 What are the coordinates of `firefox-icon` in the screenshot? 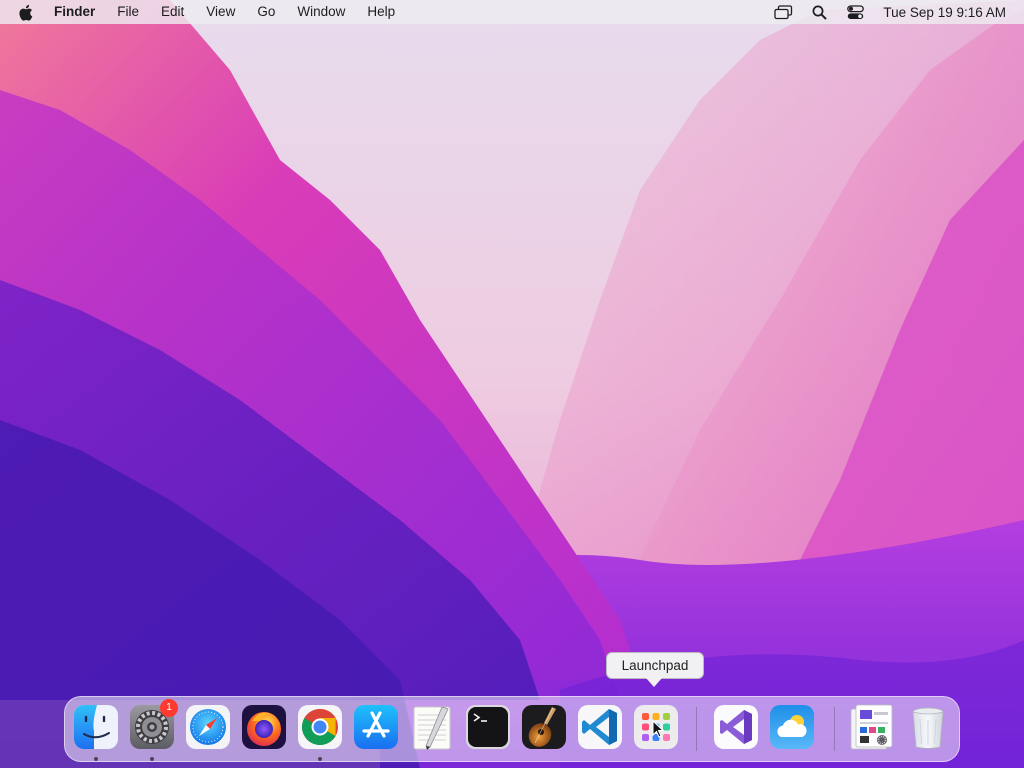 It's located at (264, 727).